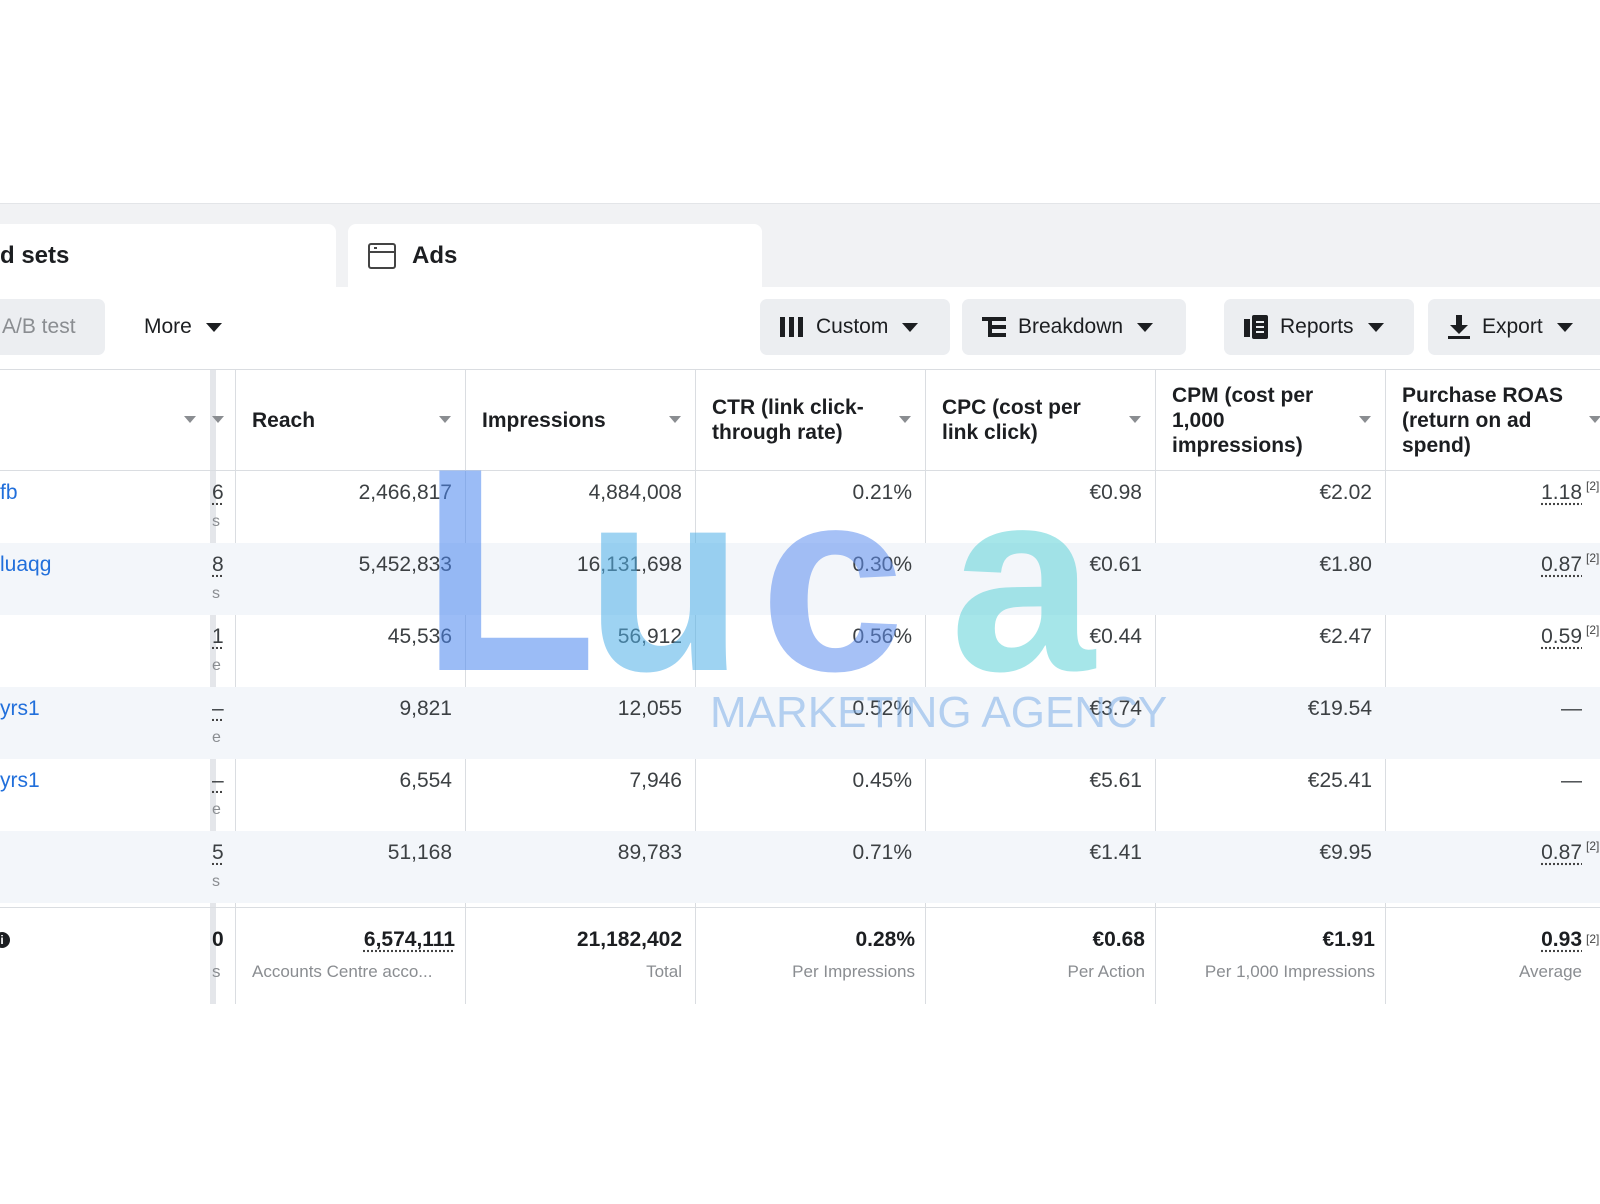  What do you see at coordinates (664, 971) in the screenshot?
I see `totals-impressions-label: Total` at bounding box center [664, 971].